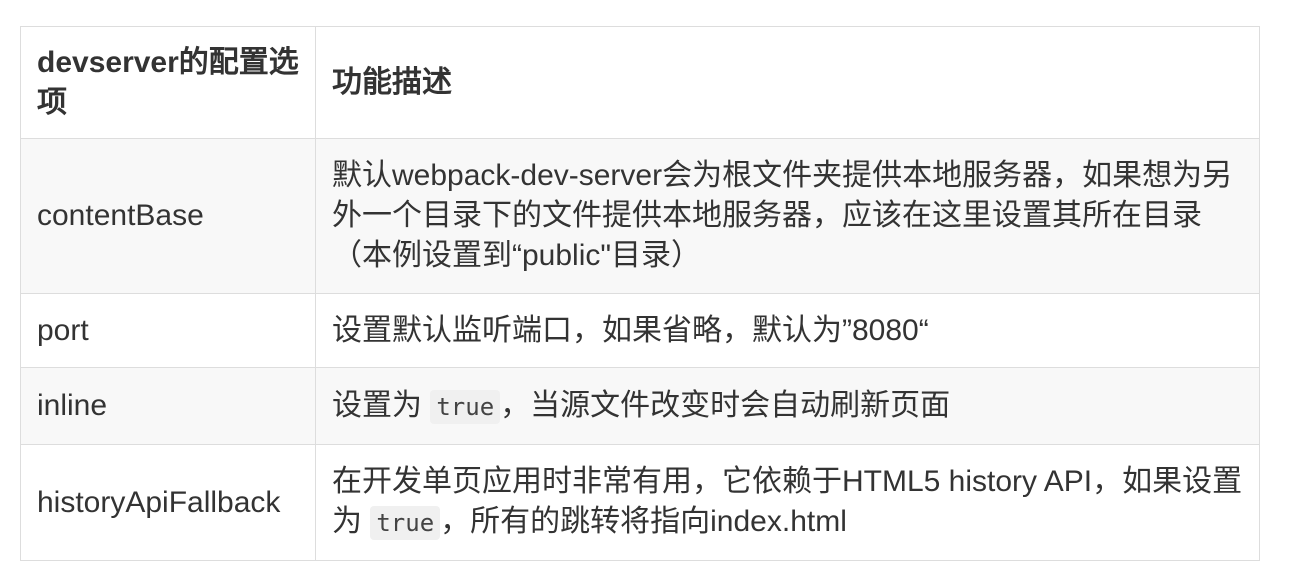  I want to click on option-cell: inline, so click(168, 406).